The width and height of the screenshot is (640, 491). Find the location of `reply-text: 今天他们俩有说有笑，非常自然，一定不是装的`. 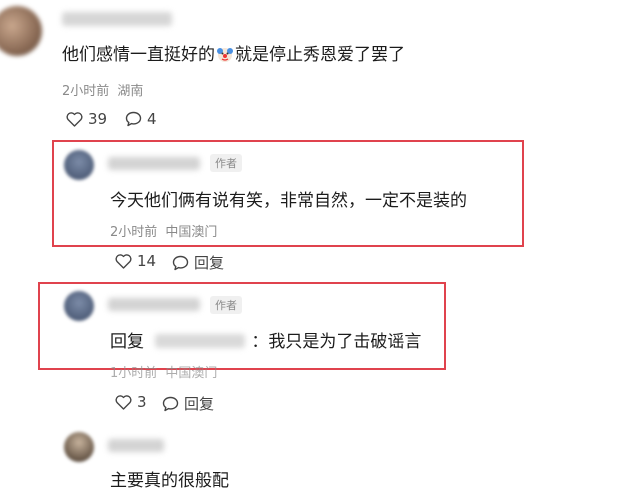

reply-text: 今天他们俩有说有笑，非常自然，一定不是装的 is located at coordinates (288, 201).